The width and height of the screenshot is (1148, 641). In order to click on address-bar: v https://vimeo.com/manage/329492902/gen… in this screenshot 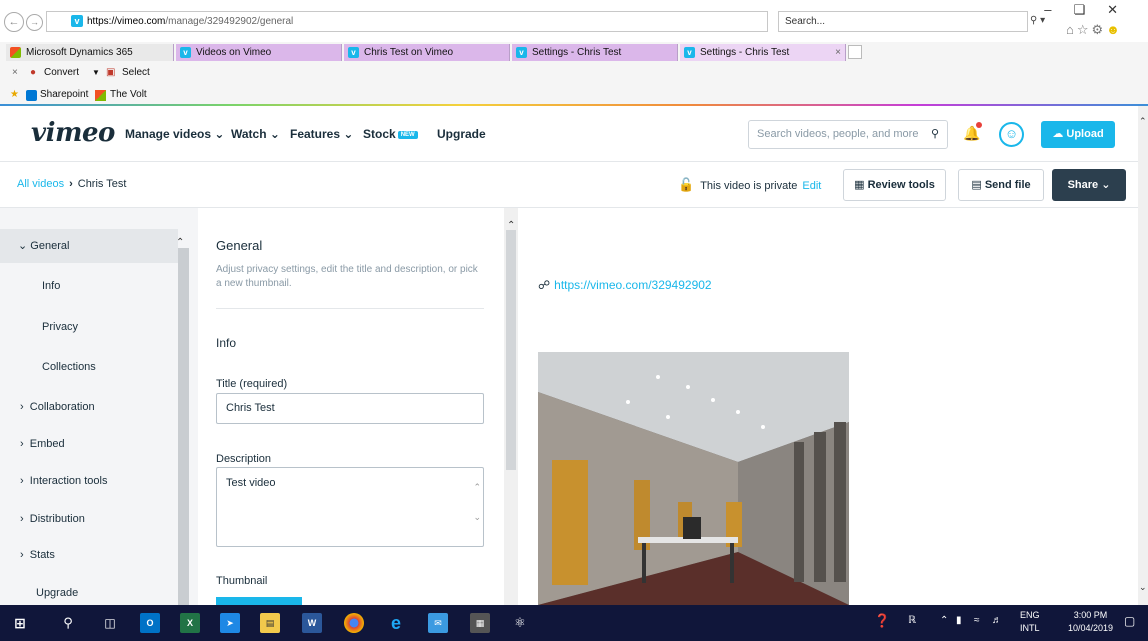, I will do `click(407, 21)`.